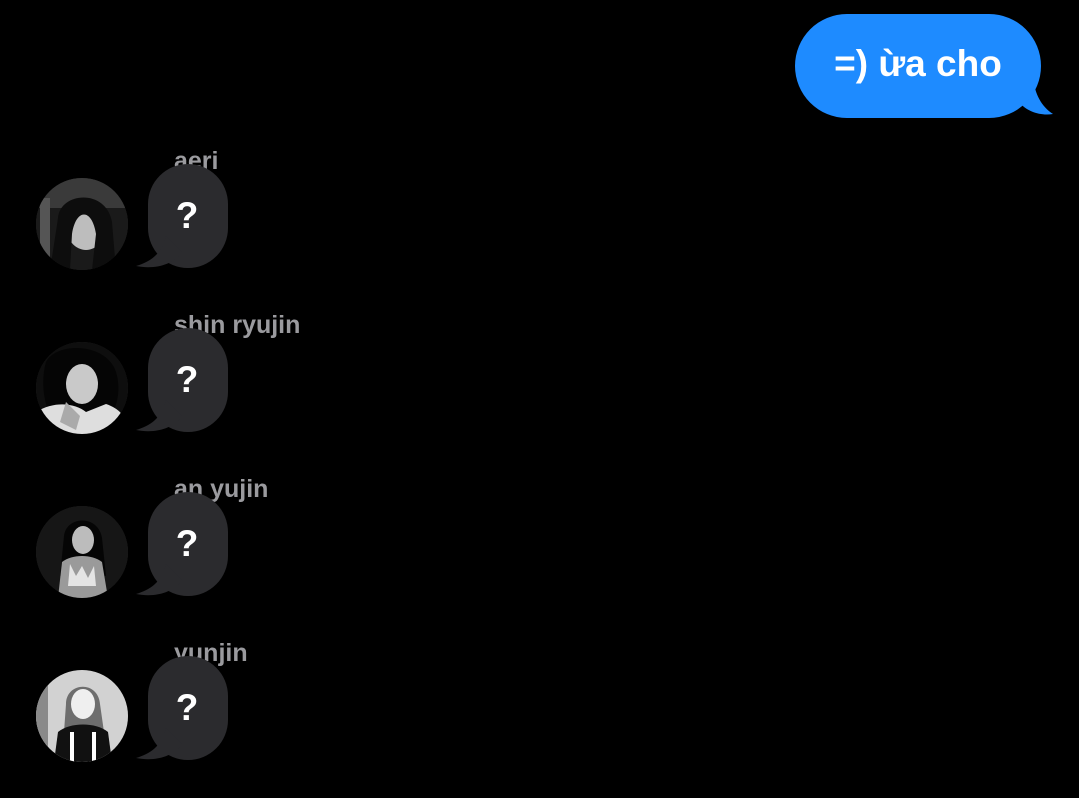 This screenshot has width=1079, height=798. Describe the element at coordinates (300, 718) in the screenshot. I see `message-row: yunjin ?` at that location.